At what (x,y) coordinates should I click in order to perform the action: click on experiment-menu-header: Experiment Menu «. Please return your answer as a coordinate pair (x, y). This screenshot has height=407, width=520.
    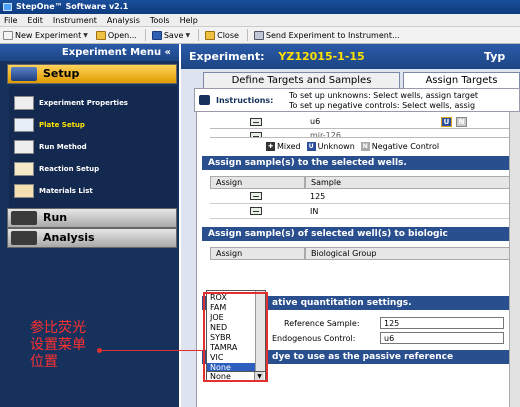
    Looking at the image, I should click on (89, 52).